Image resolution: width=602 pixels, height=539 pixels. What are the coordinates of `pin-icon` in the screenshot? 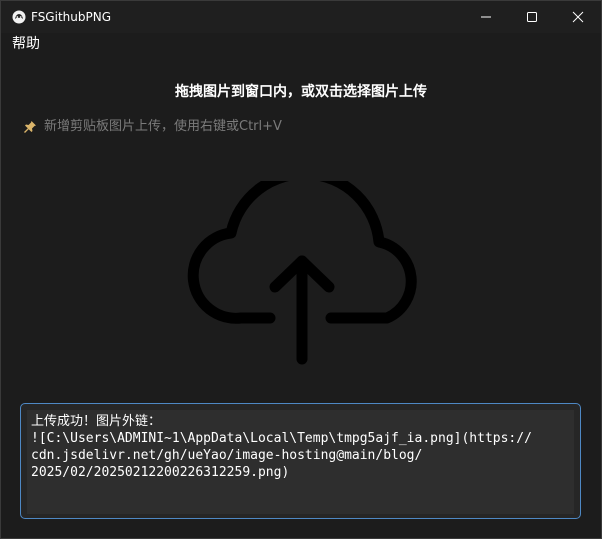 It's located at (30, 127).